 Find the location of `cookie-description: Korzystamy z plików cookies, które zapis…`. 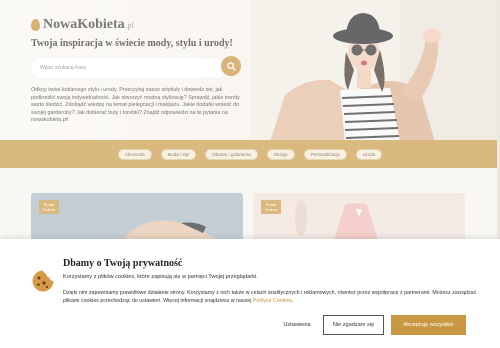

cookie-description: Korzystamy z plików cookies, które zapis… is located at coordinates (160, 277).